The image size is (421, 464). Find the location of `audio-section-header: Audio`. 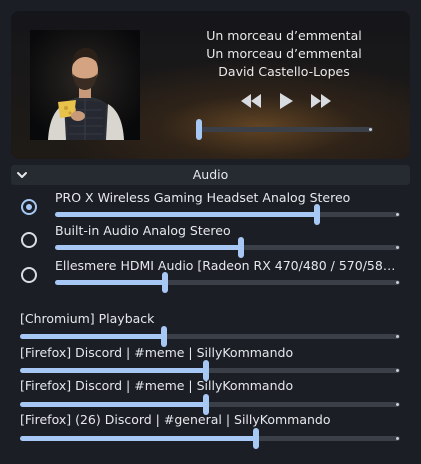

audio-section-header: Audio is located at coordinates (210, 175).